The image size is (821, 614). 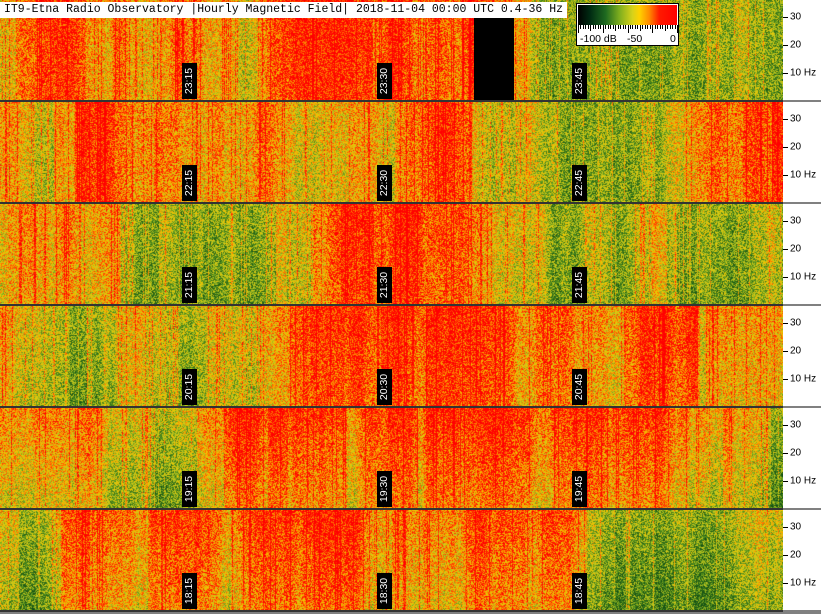 I want to click on time-label-1830: 18:30, so click(x=384, y=591).